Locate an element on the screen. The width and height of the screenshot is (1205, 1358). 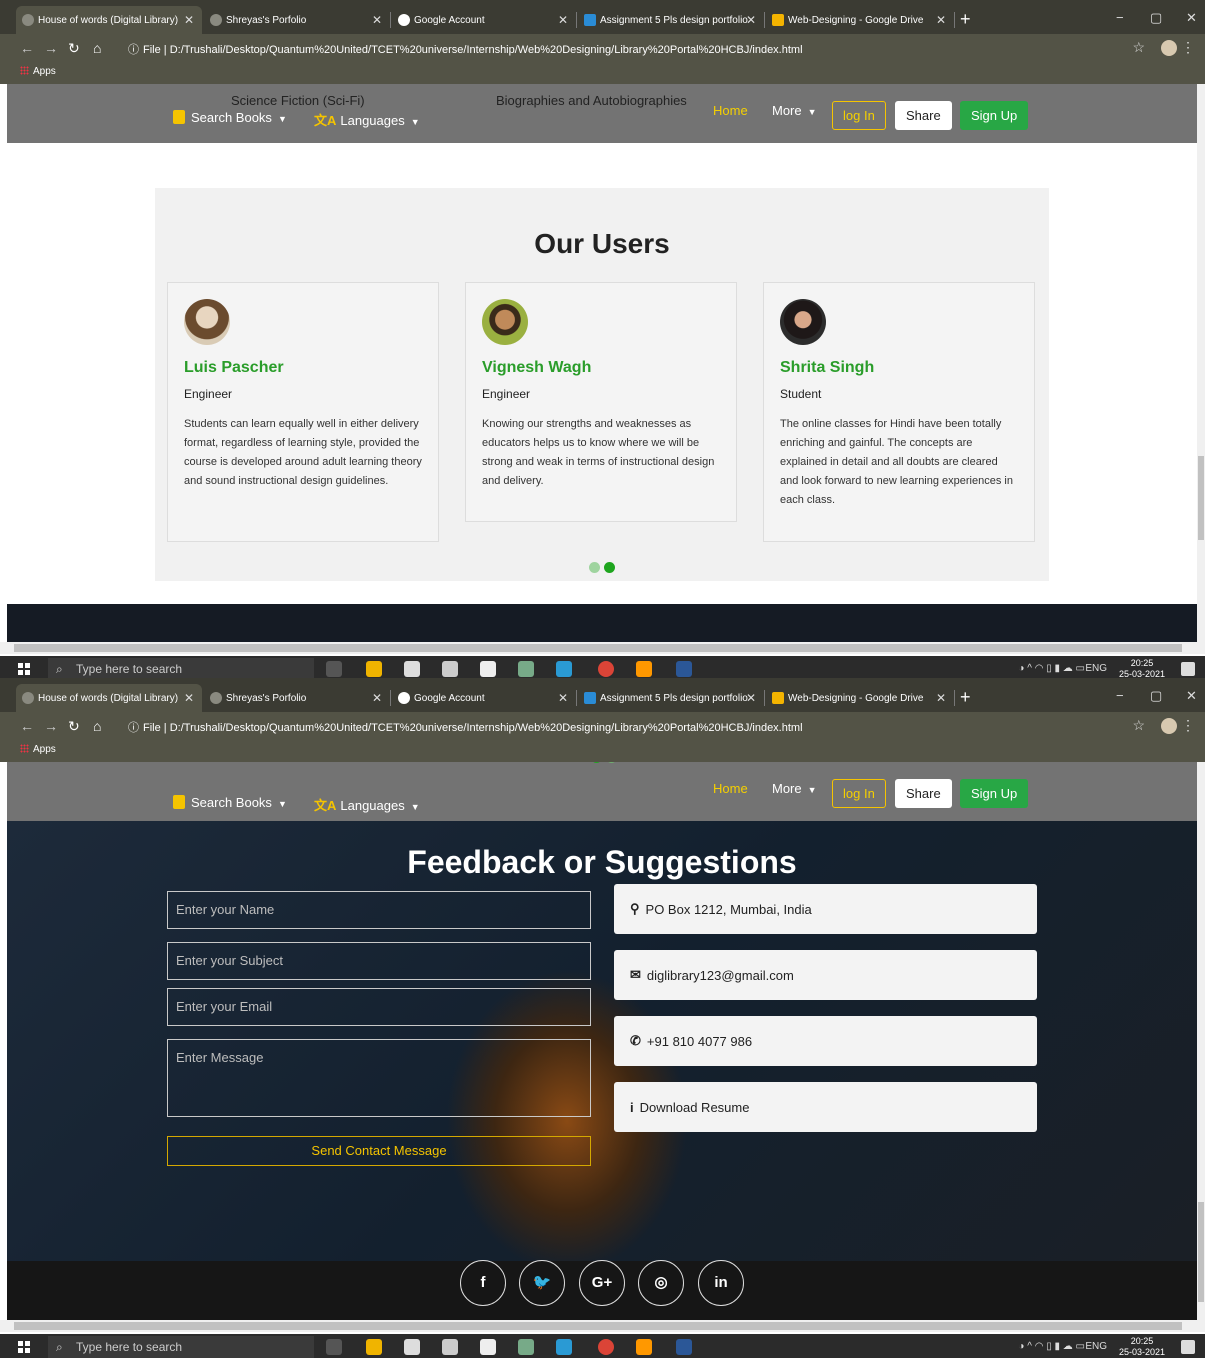
instagram-icon: ◎ is located at coordinates (661, 1283).